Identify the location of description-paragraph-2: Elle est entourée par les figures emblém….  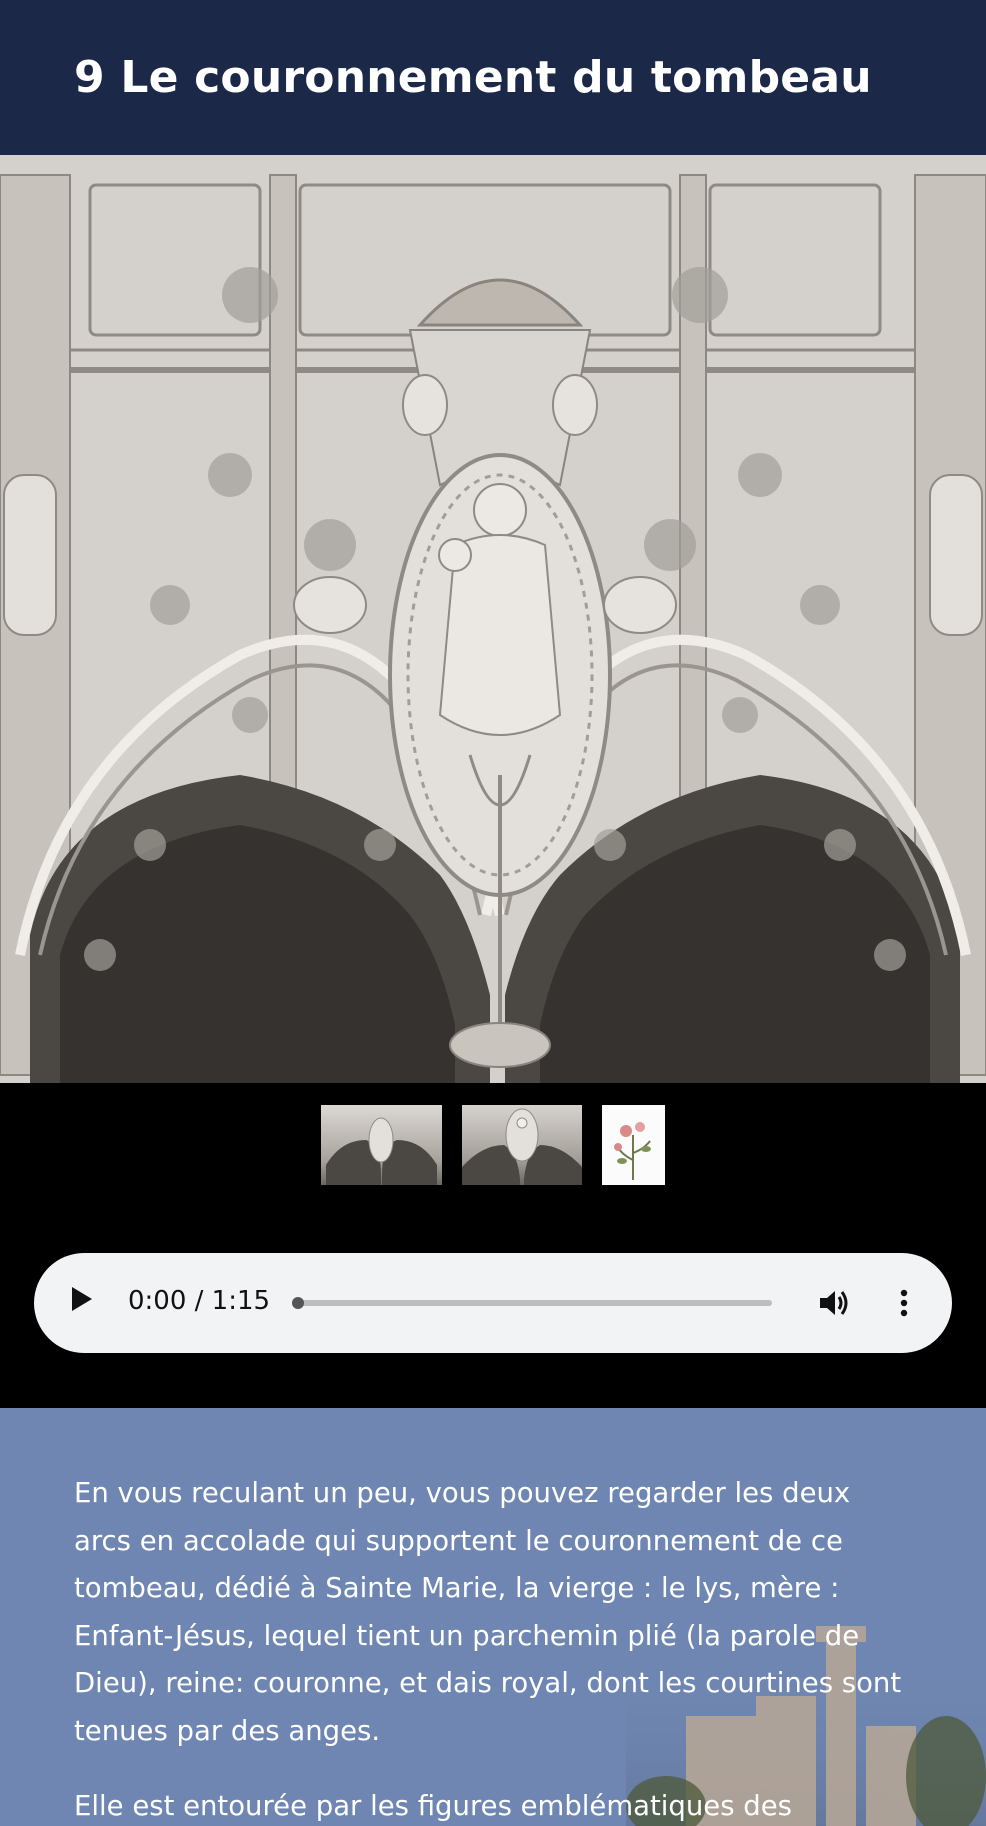
(433, 1806).